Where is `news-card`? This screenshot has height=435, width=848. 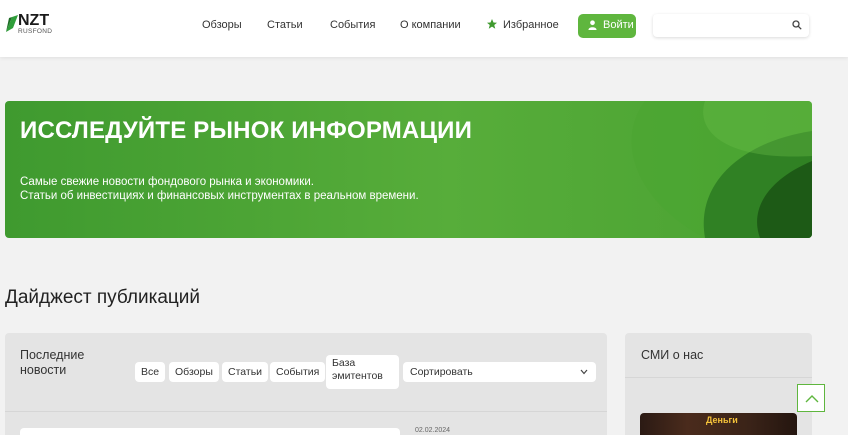 news-card is located at coordinates (210, 431).